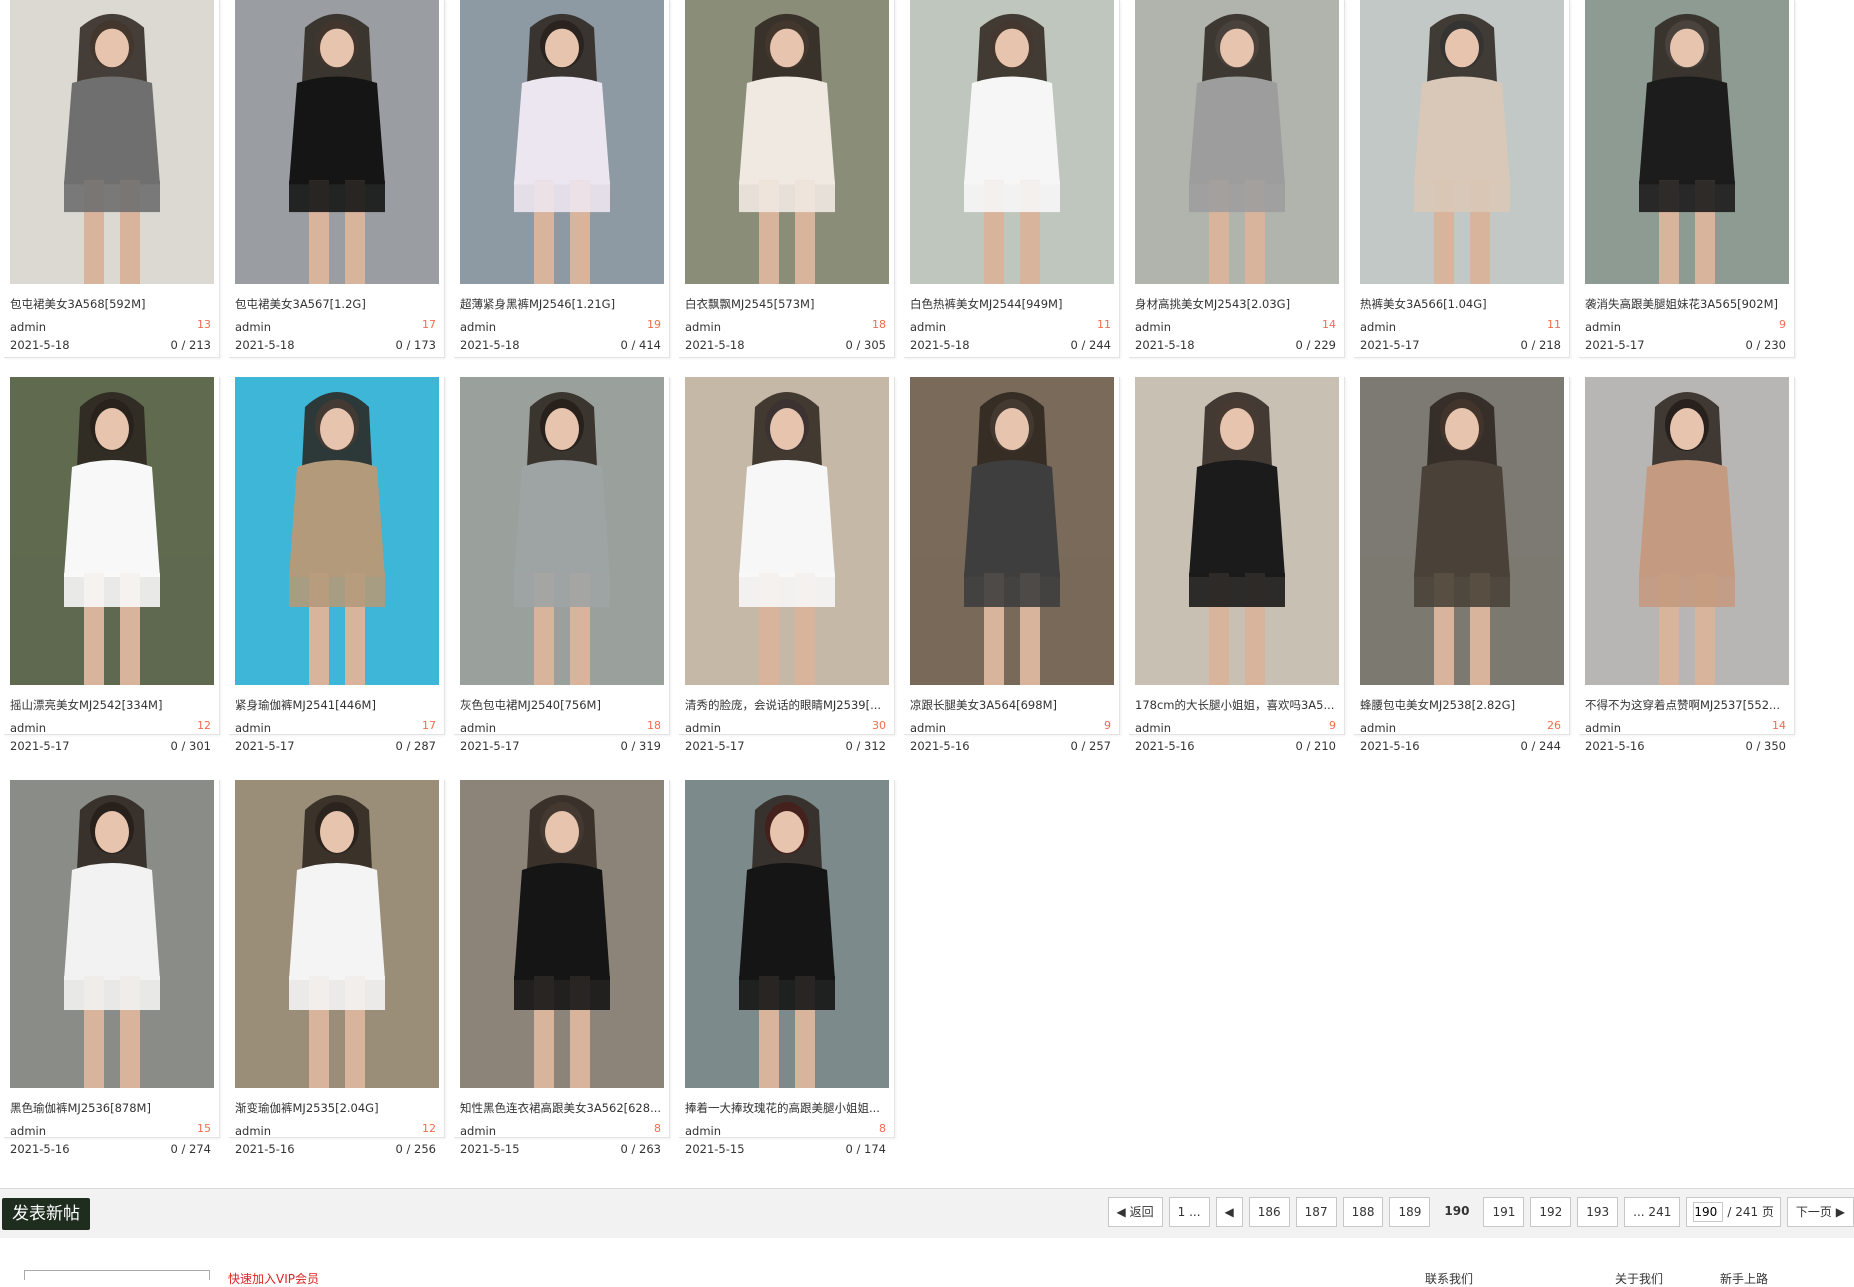 Image resolution: width=1854 pixels, height=1287 pixels. What do you see at coordinates (337, 304) in the screenshot?
I see `thread-title: 包屯裙美女3A567[1.2G]` at bounding box center [337, 304].